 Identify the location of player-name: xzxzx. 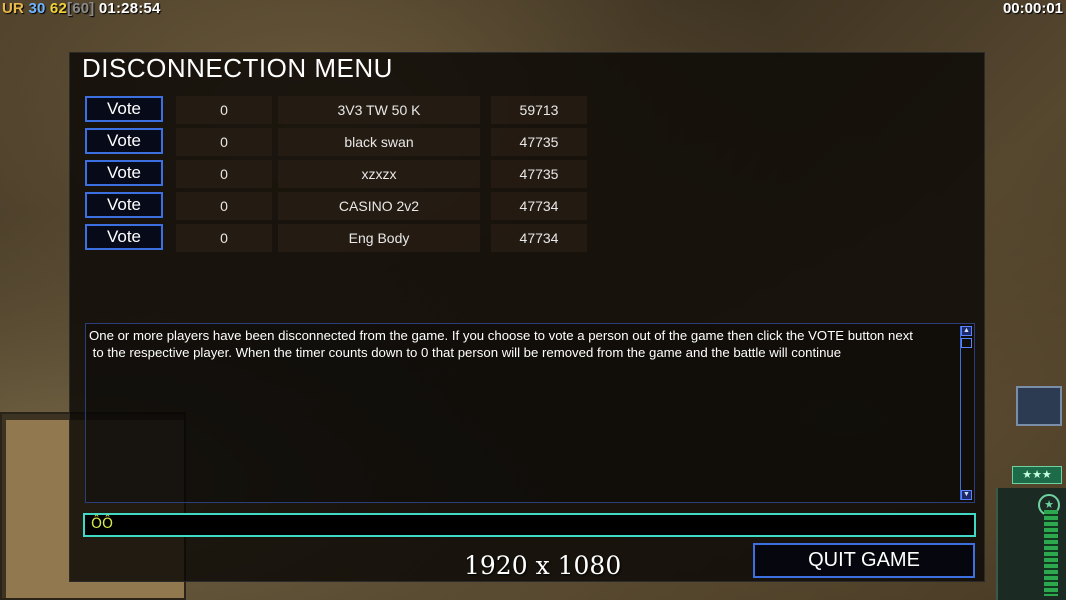
(379, 174).